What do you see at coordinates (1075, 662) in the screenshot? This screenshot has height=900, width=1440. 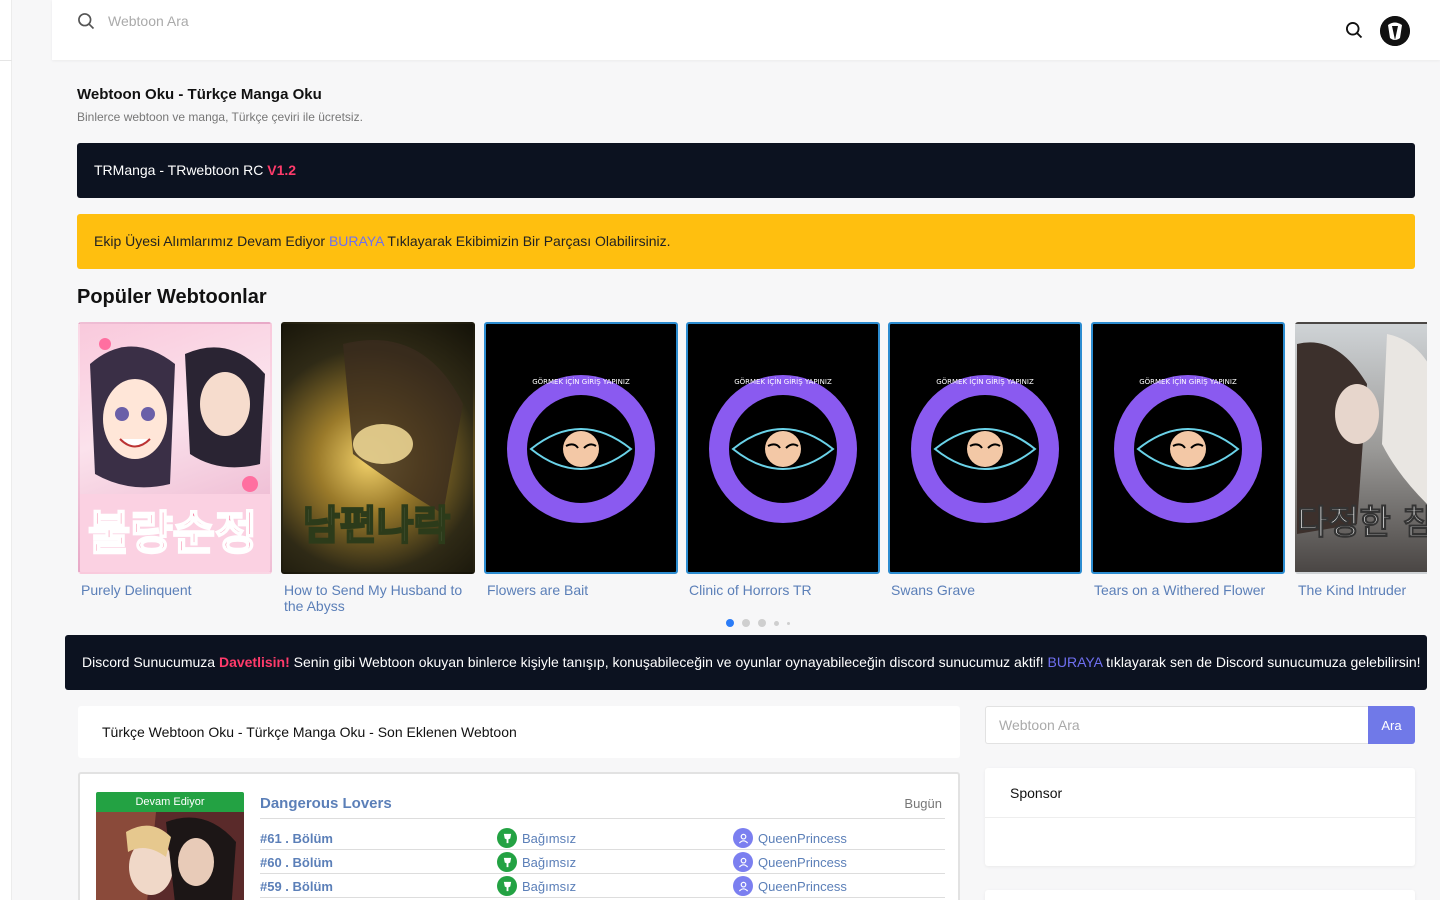 I see `discord-link: BURAYA` at bounding box center [1075, 662].